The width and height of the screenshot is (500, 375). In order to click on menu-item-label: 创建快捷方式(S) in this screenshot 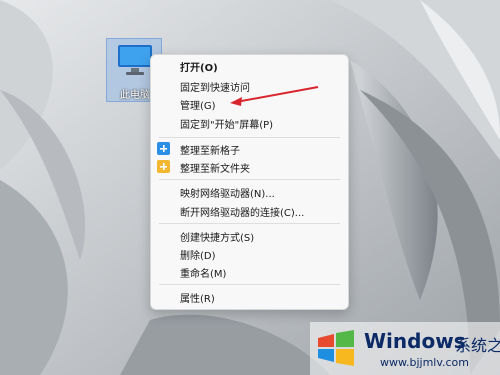, I will do `click(217, 238)`.